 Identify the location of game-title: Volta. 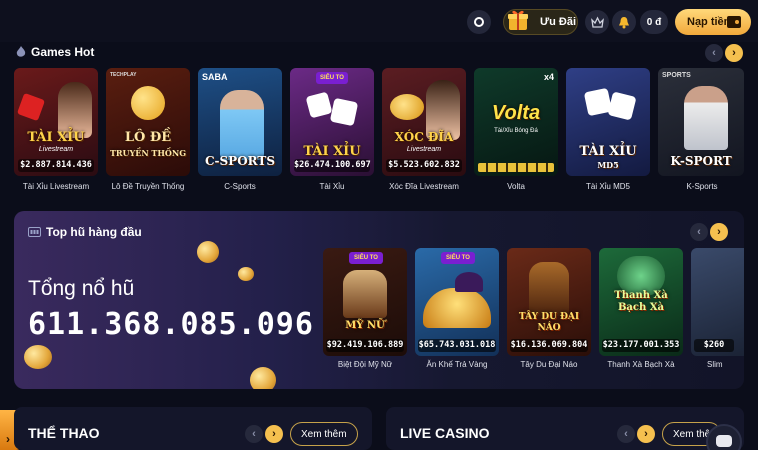
(516, 113).